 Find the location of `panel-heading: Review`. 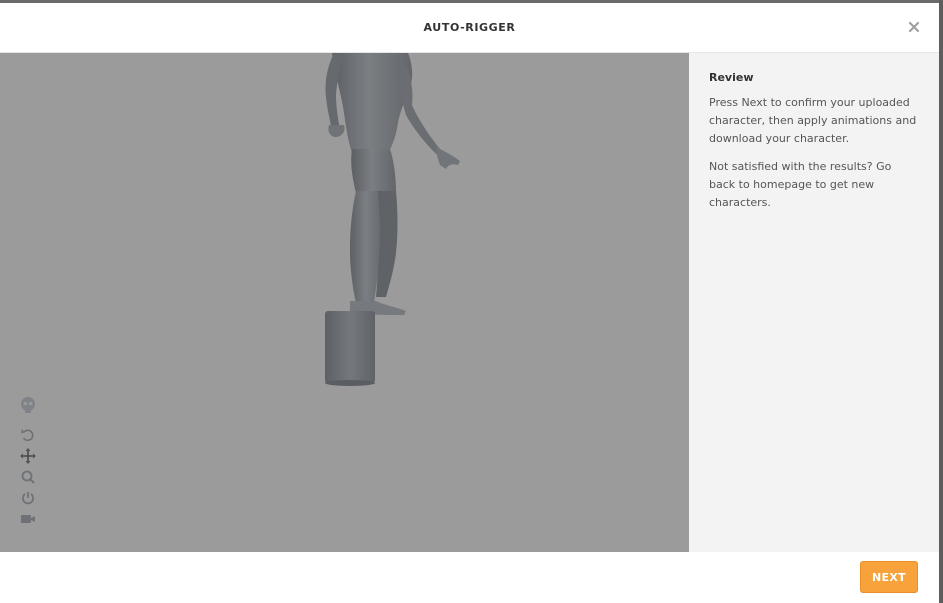

panel-heading: Review is located at coordinates (731, 77).